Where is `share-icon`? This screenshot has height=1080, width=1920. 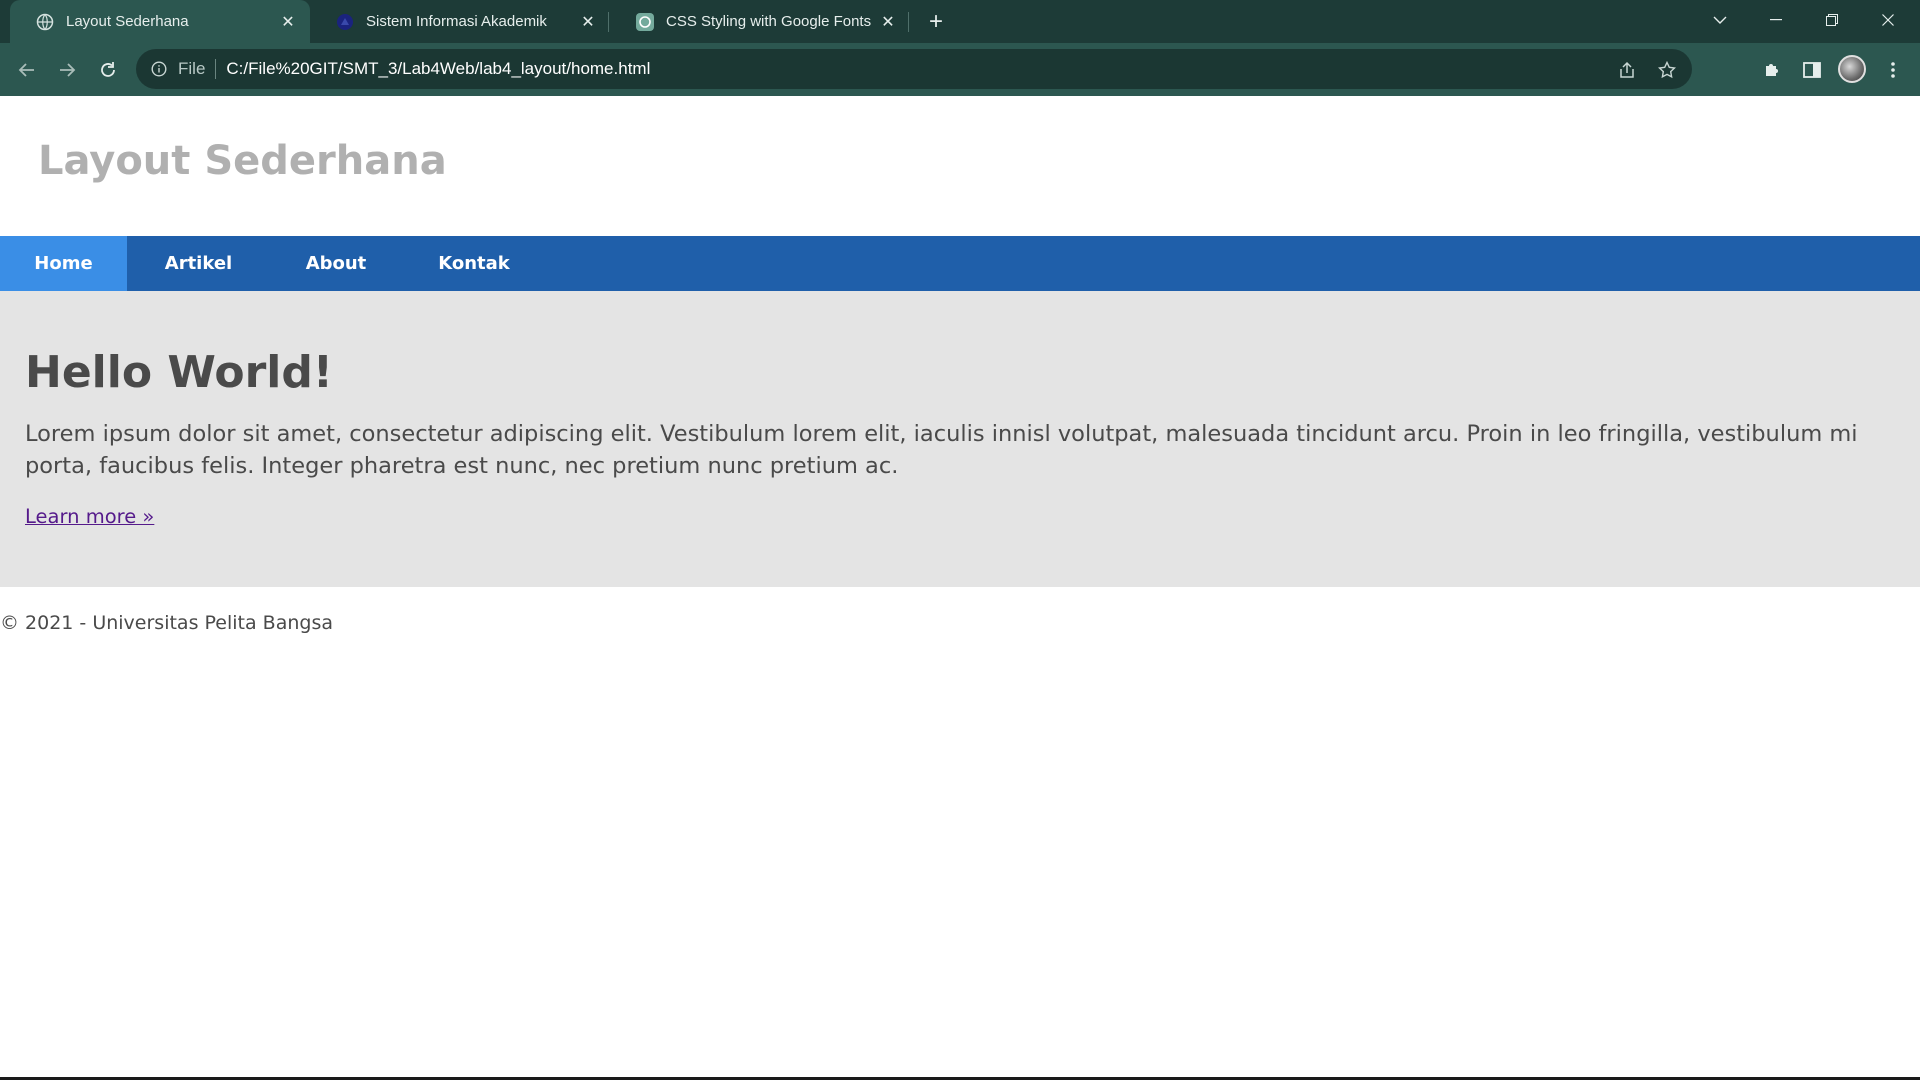 share-icon is located at coordinates (1627, 70).